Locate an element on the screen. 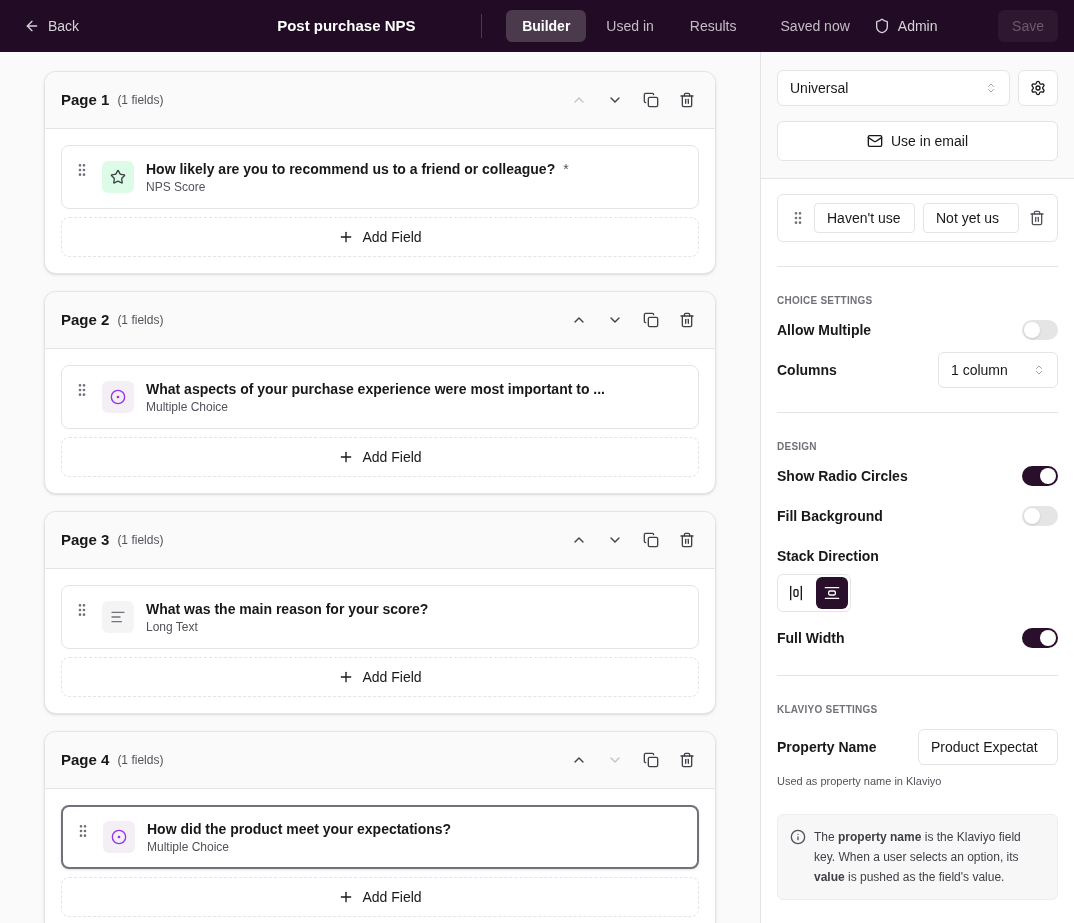  survey-title: Post purchase NPS is located at coordinates (347, 26).